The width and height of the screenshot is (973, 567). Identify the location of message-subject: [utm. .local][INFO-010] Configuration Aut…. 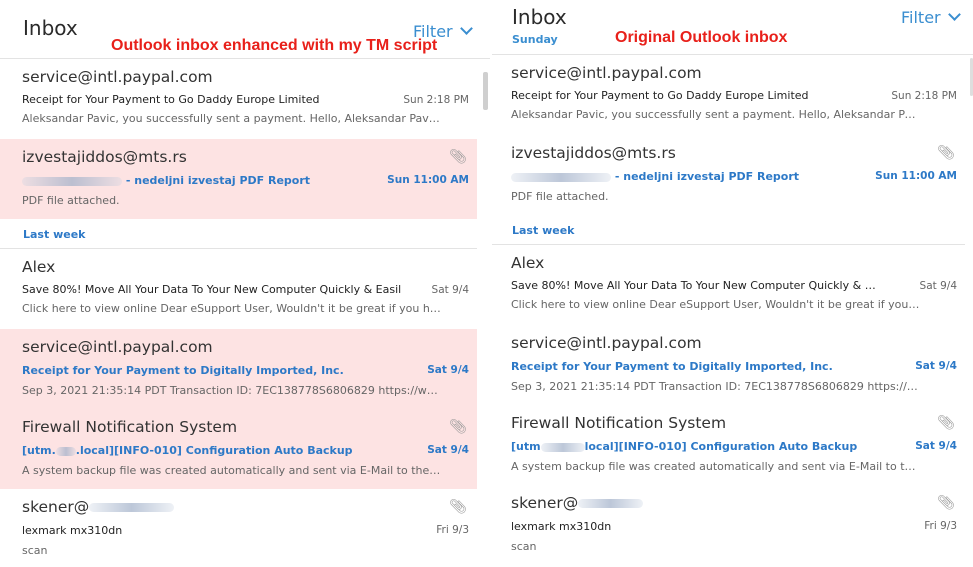
(187, 450).